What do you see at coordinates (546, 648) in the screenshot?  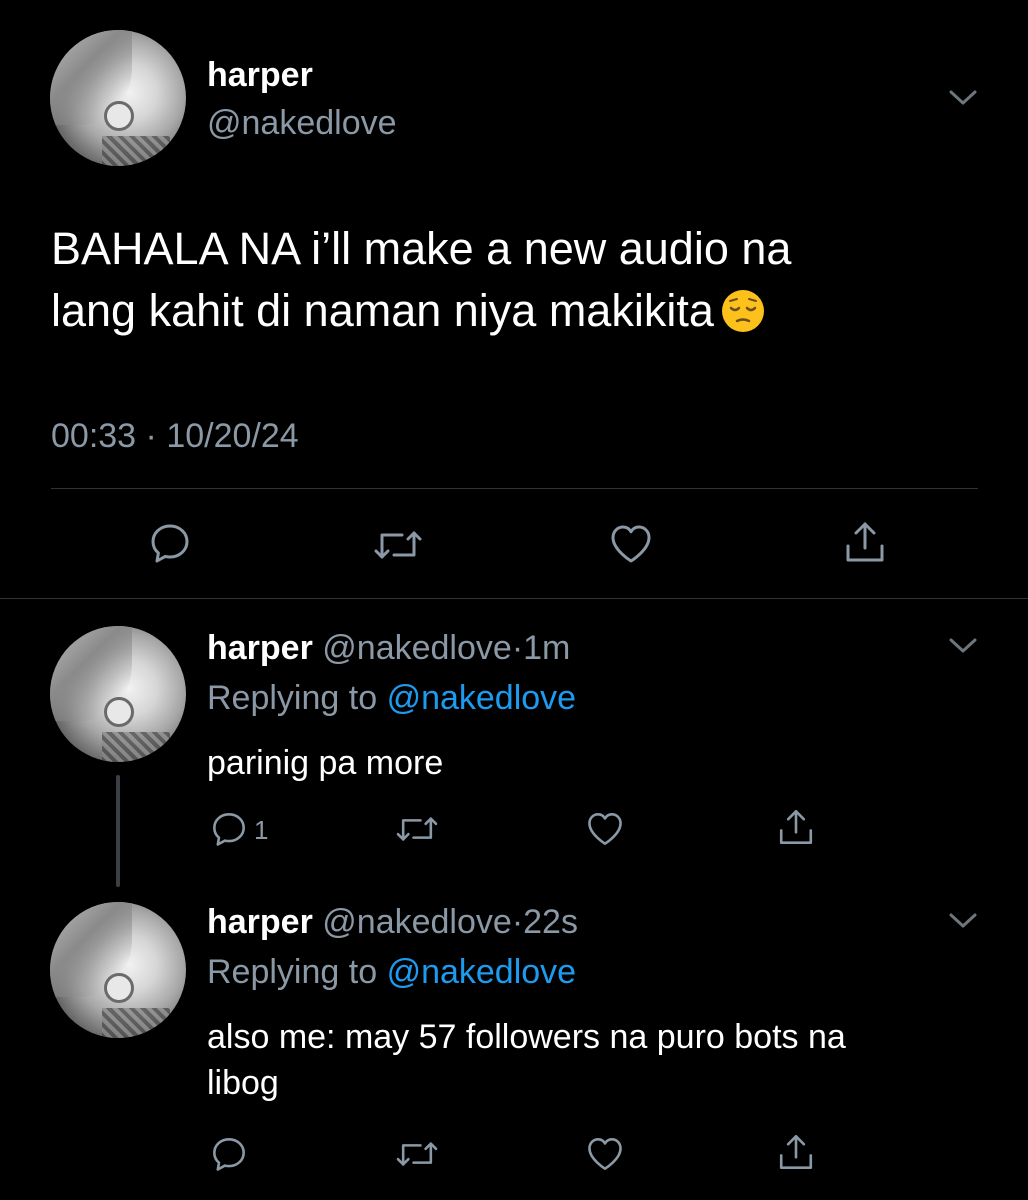 I see `tweet-age: 1m` at bounding box center [546, 648].